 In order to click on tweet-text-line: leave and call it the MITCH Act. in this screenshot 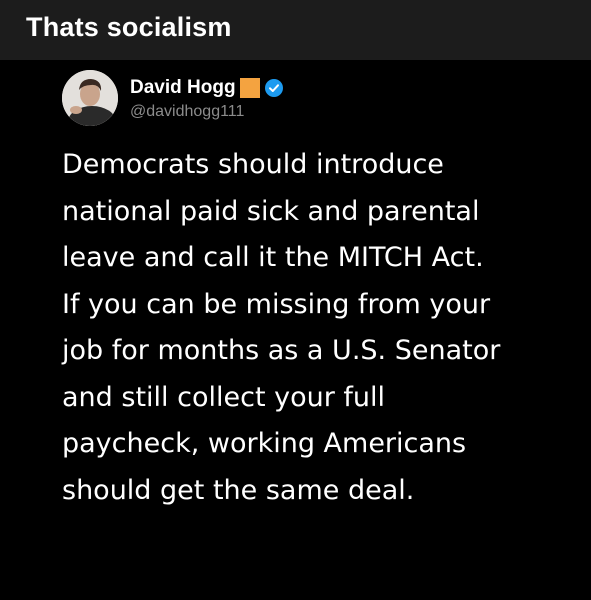, I will do `click(273, 257)`.